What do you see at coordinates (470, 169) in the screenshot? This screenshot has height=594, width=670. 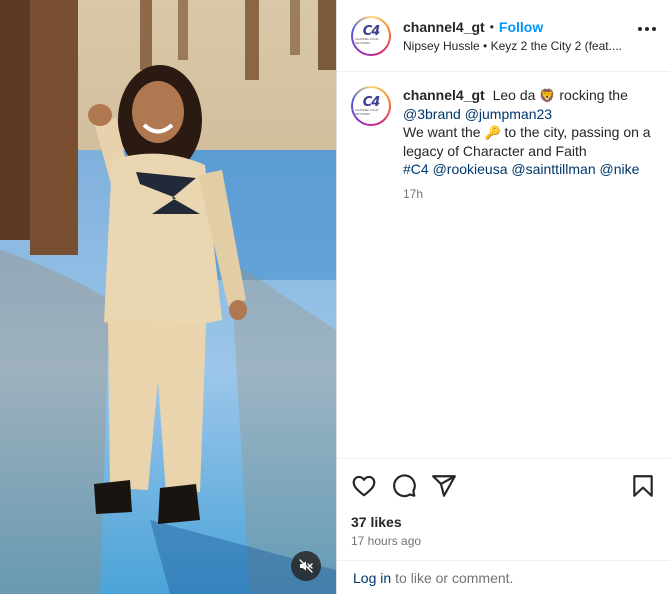 I see `mention-link: @rookieusa` at bounding box center [470, 169].